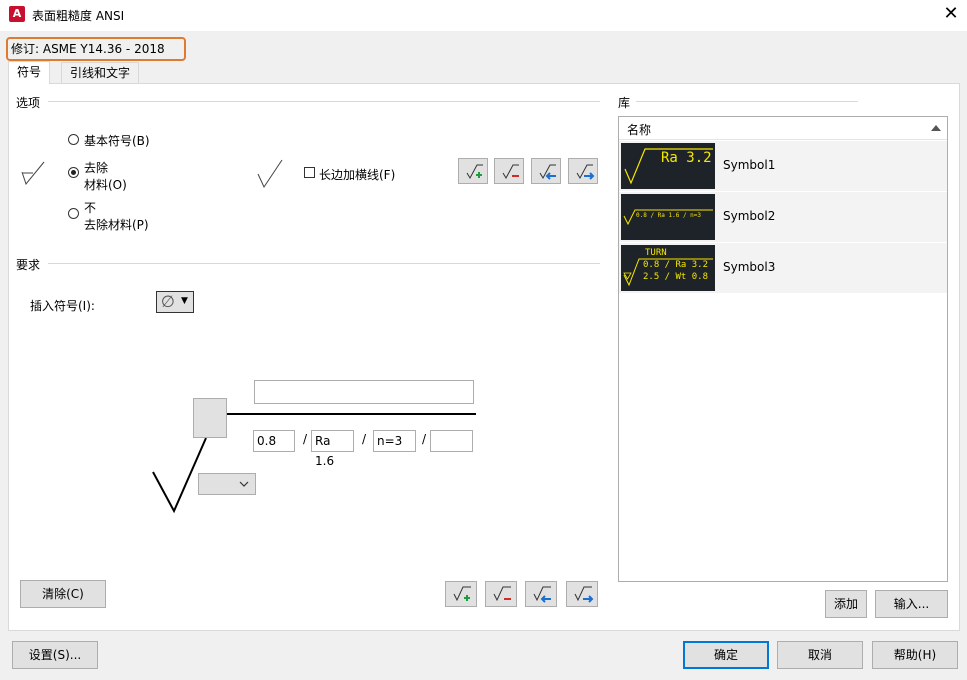  What do you see at coordinates (210, 418) in the screenshot?
I see `symbol-type-box` at bounding box center [210, 418].